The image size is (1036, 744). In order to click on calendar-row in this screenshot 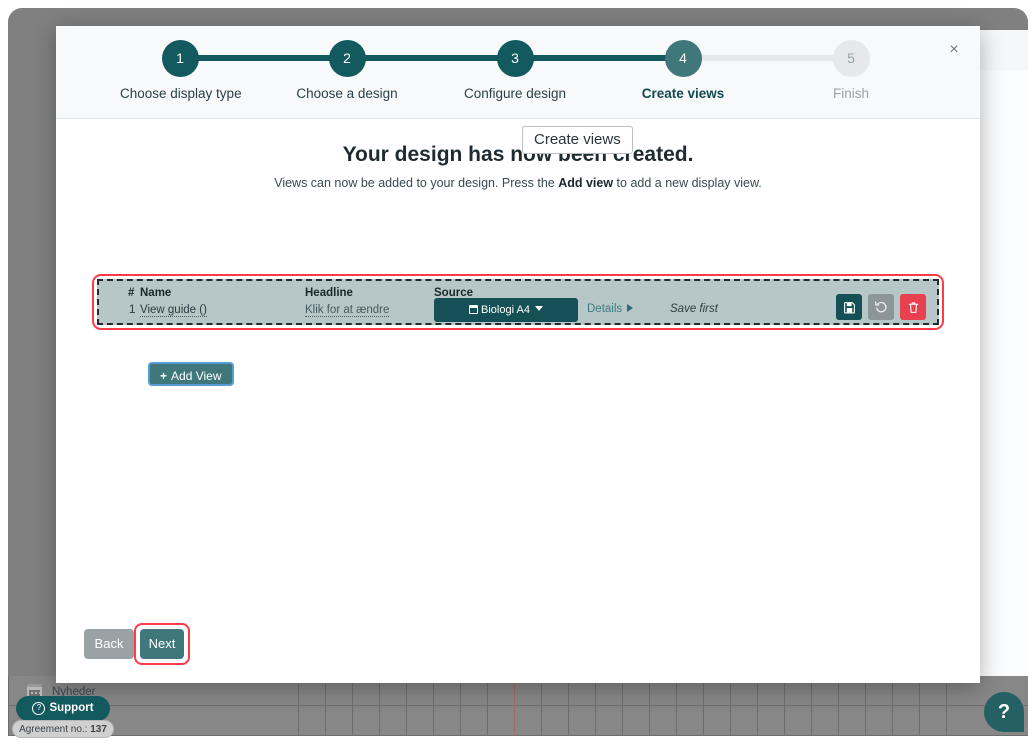, I will do `click(518, 721)`.